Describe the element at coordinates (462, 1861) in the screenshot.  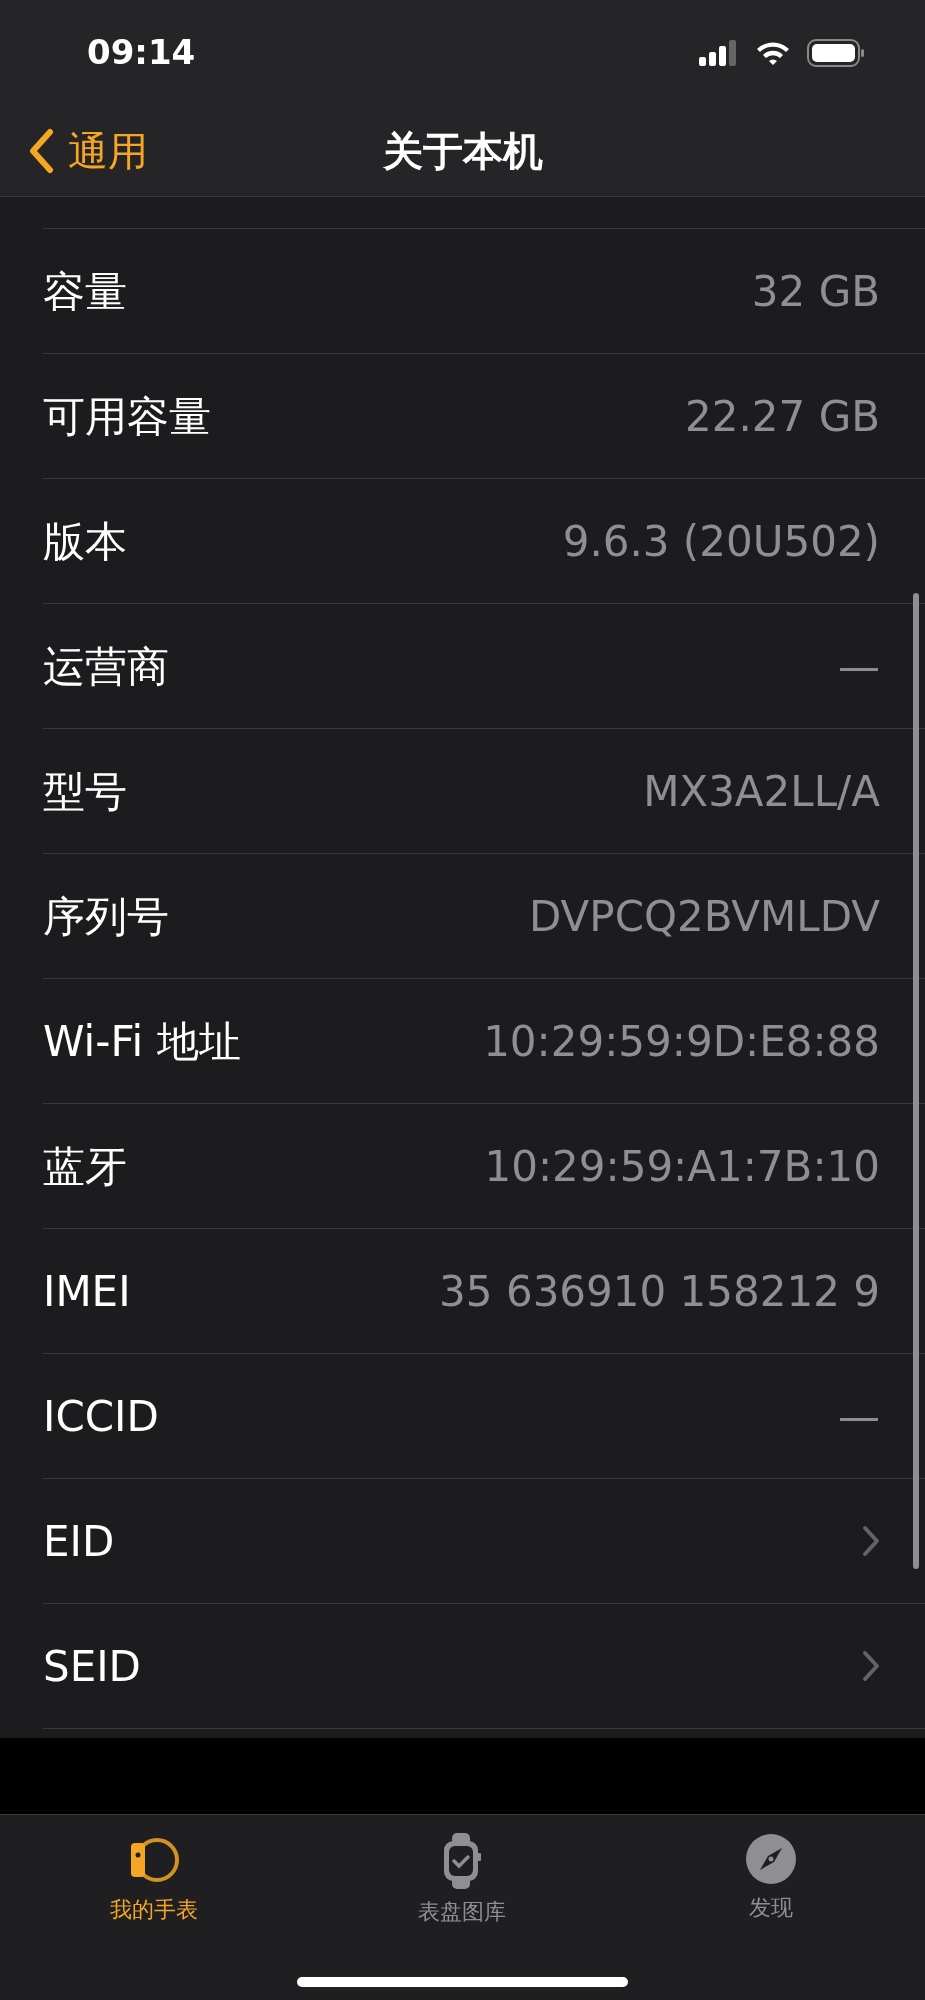
I see `watch-icon` at that location.